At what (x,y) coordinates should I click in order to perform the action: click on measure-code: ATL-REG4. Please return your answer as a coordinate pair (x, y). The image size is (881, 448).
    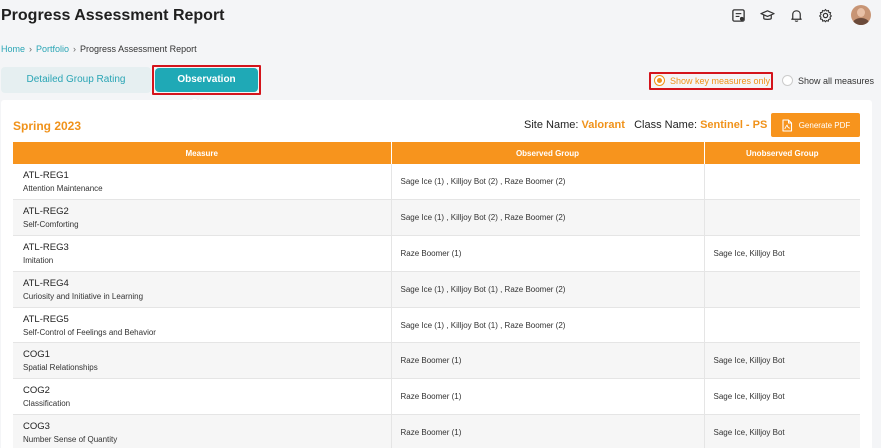
    Looking at the image, I should click on (46, 283).